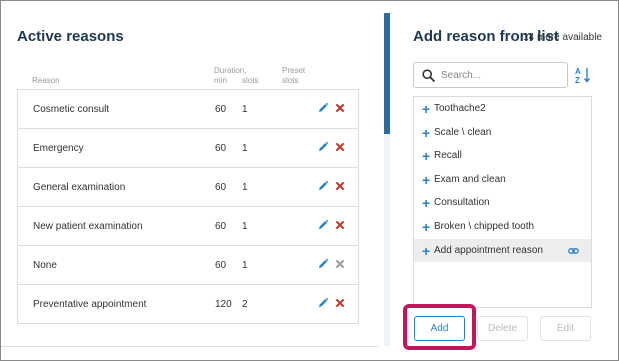  I want to click on sort-alpha-icon: A Z, so click(583, 75).